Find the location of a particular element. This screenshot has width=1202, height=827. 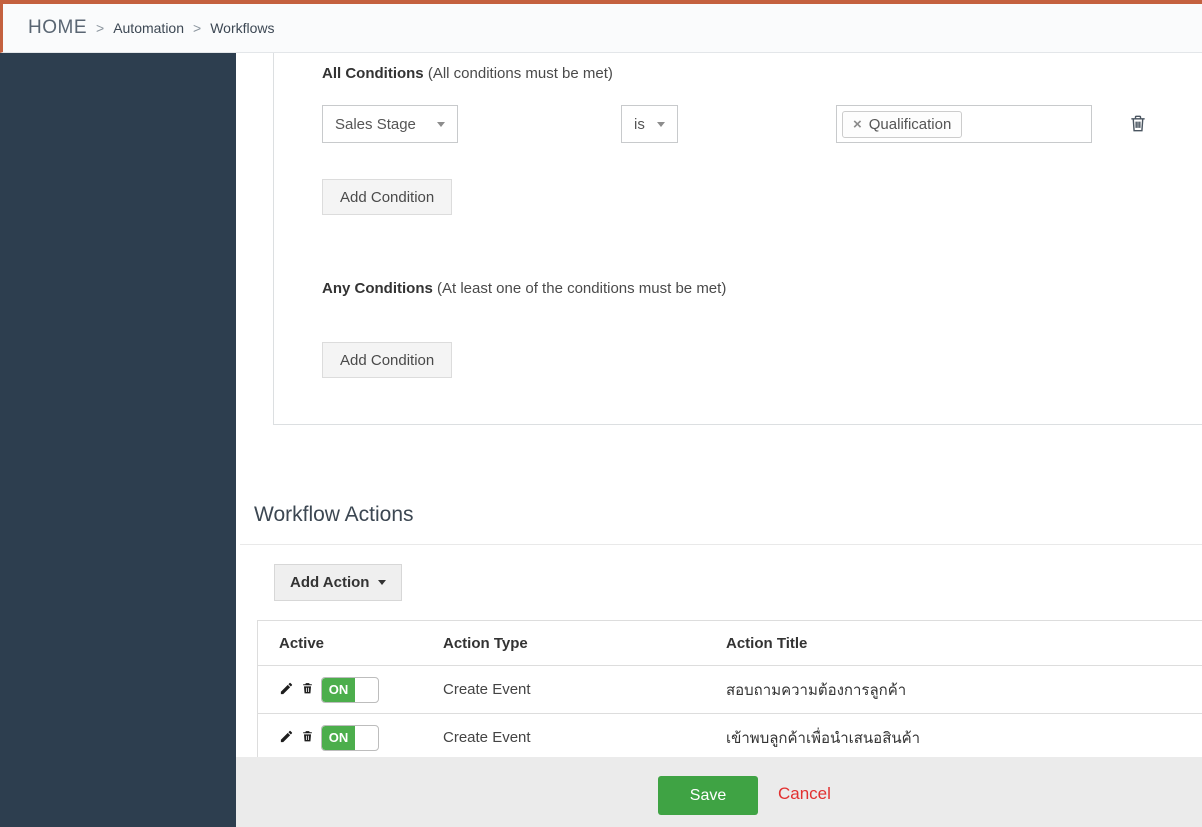

section-divider is located at coordinates (721, 544).